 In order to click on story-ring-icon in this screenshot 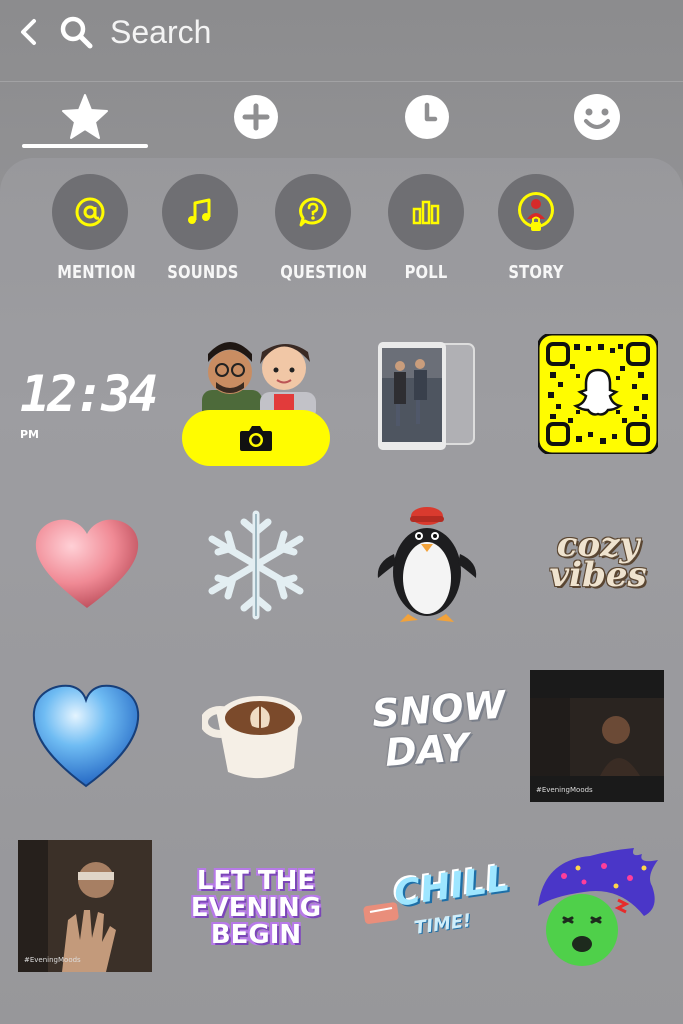, I will do `click(536, 211)`.